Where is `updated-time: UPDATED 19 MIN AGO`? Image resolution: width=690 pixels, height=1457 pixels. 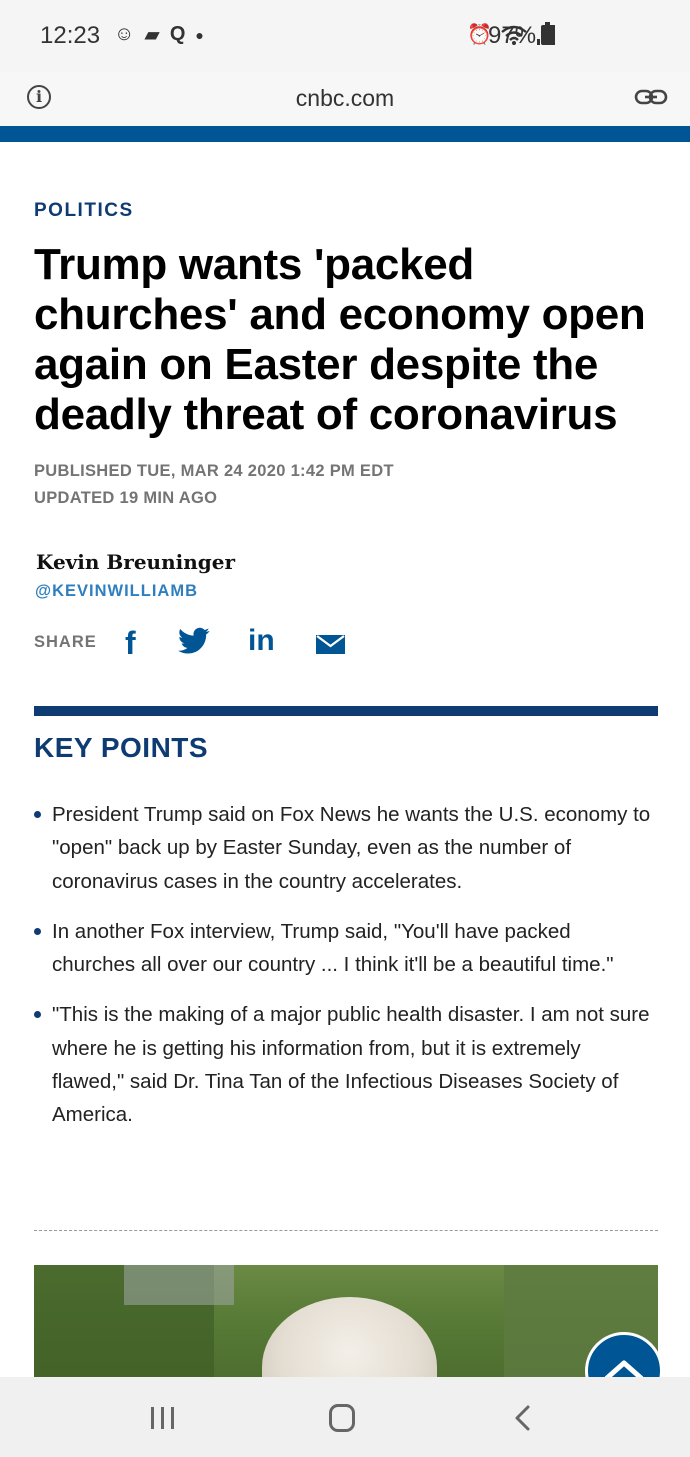
updated-time: UPDATED 19 MIN AGO is located at coordinates (126, 498).